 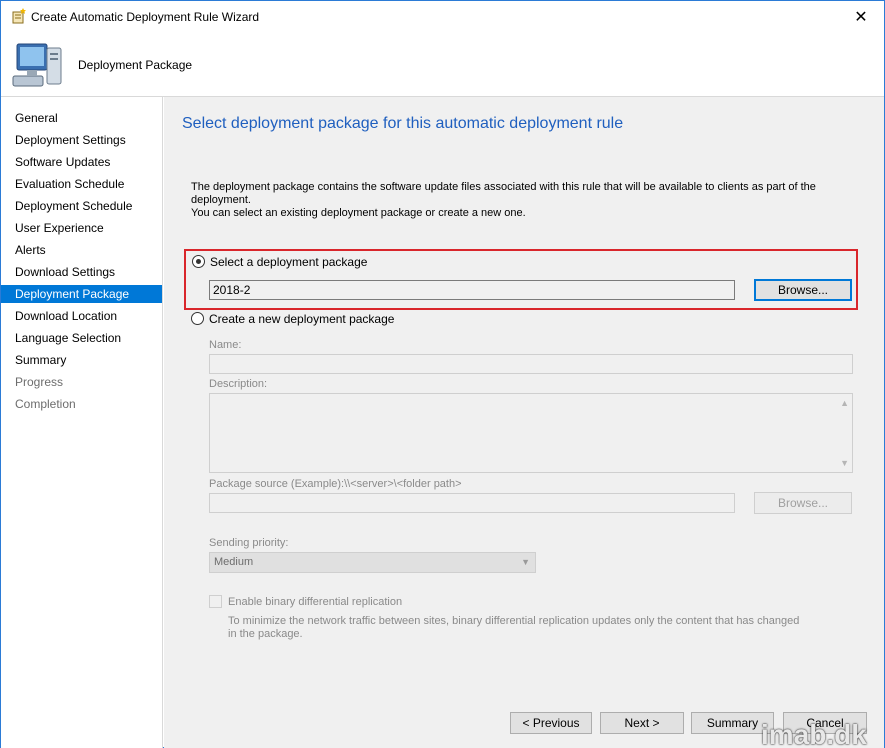 What do you see at coordinates (135, 65) in the screenshot?
I see `page-title: Deployment Package` at bounding box center [135, 65].